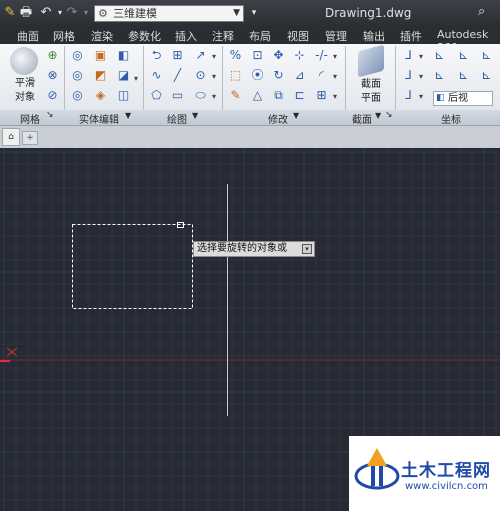 The image size is (500, 511). What do you see at coordinates (299, 55) in the screenshot?
I see `array-icon: ⊹` at bounding box center [299, 55].